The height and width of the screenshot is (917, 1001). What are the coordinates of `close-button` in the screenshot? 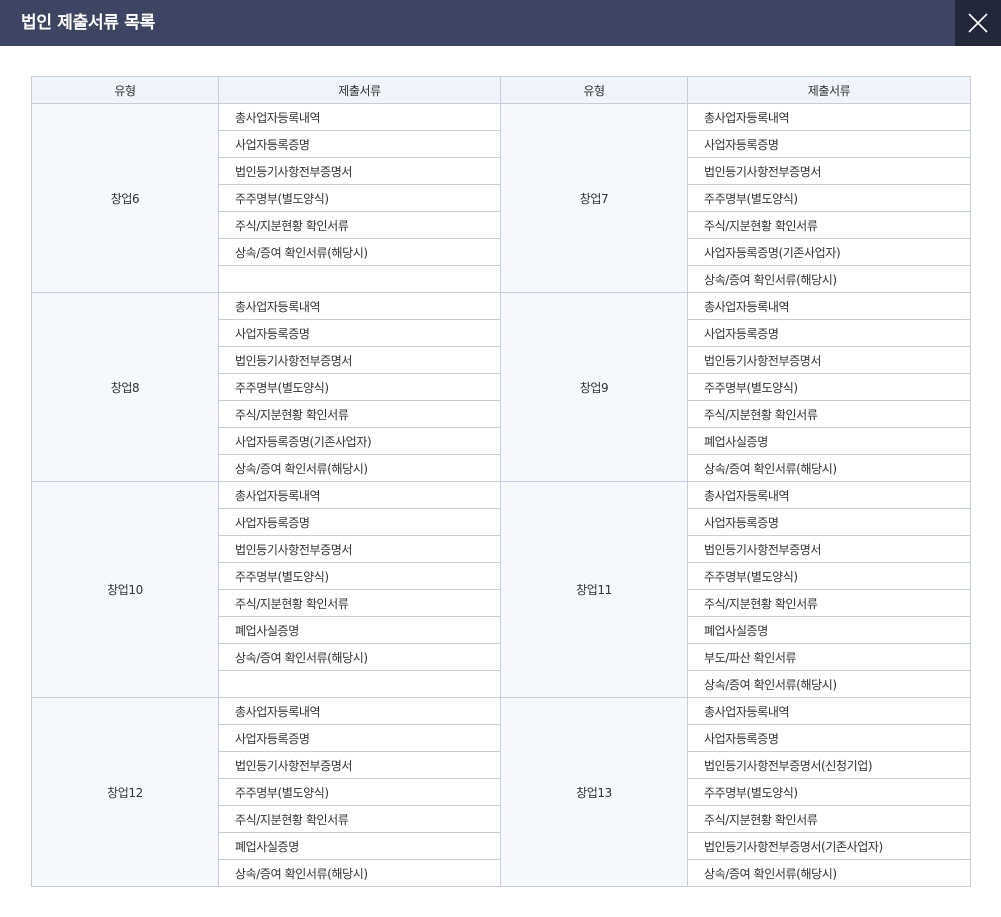 It's located at (978, 23).